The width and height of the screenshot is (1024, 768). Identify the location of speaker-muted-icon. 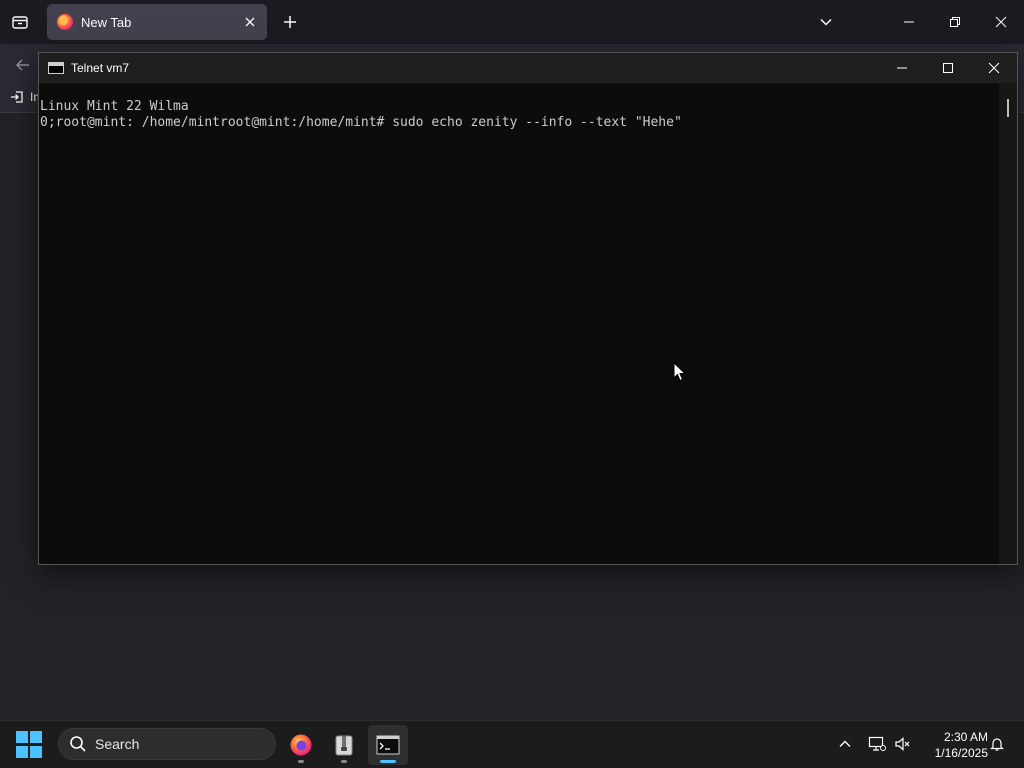
(902, 744).